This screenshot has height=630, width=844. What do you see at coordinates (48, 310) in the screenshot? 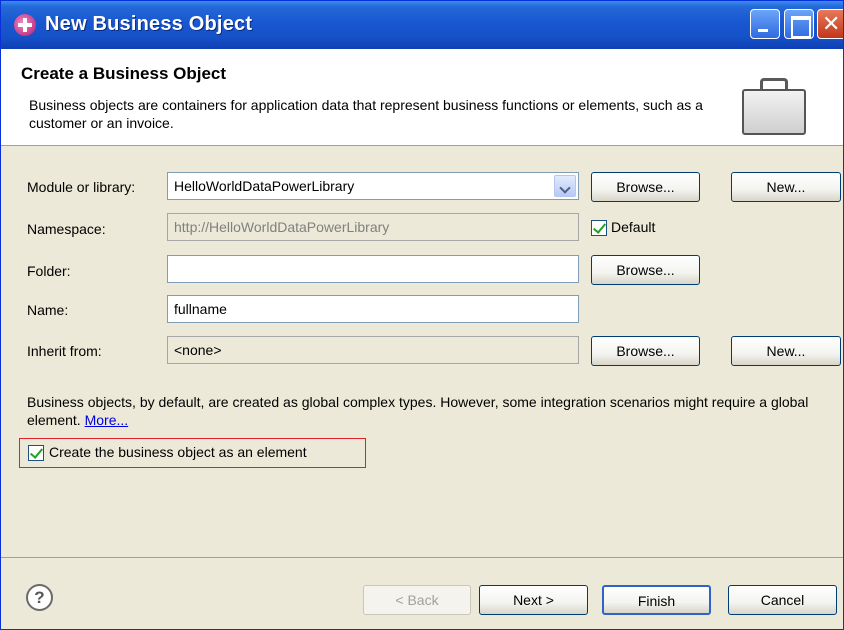
I see `name-label: Name:` at bounding box center [48, 310].